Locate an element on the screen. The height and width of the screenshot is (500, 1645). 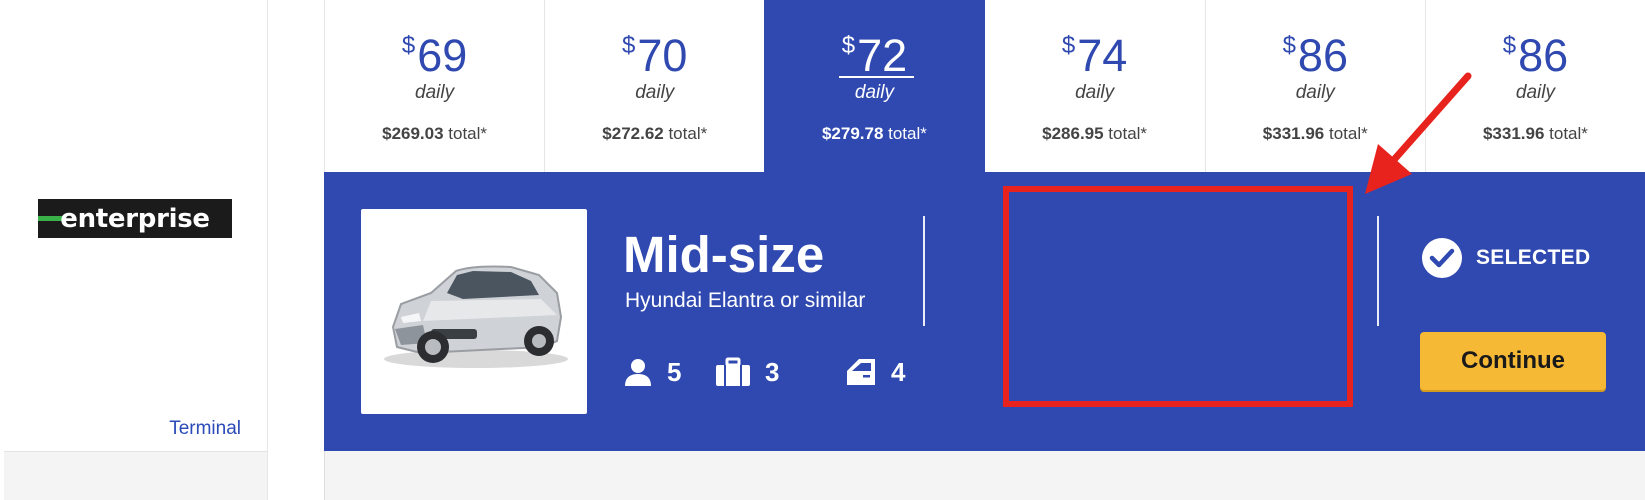
enterprise-logo: enterprise is located at coordinates (135, 218).